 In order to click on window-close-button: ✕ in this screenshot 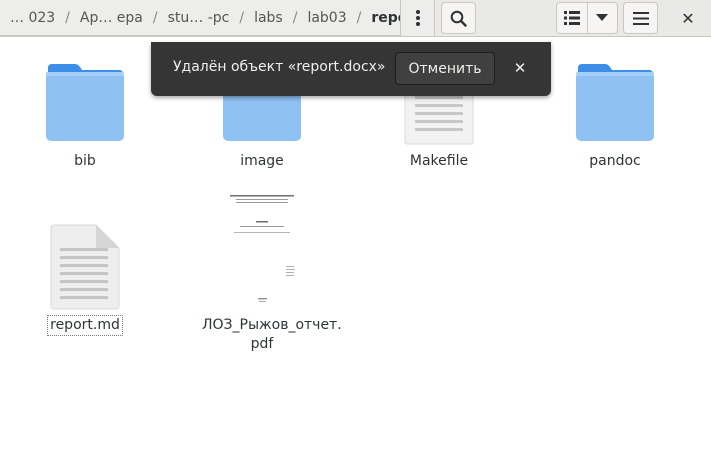, I will do `click(688, 18)`.